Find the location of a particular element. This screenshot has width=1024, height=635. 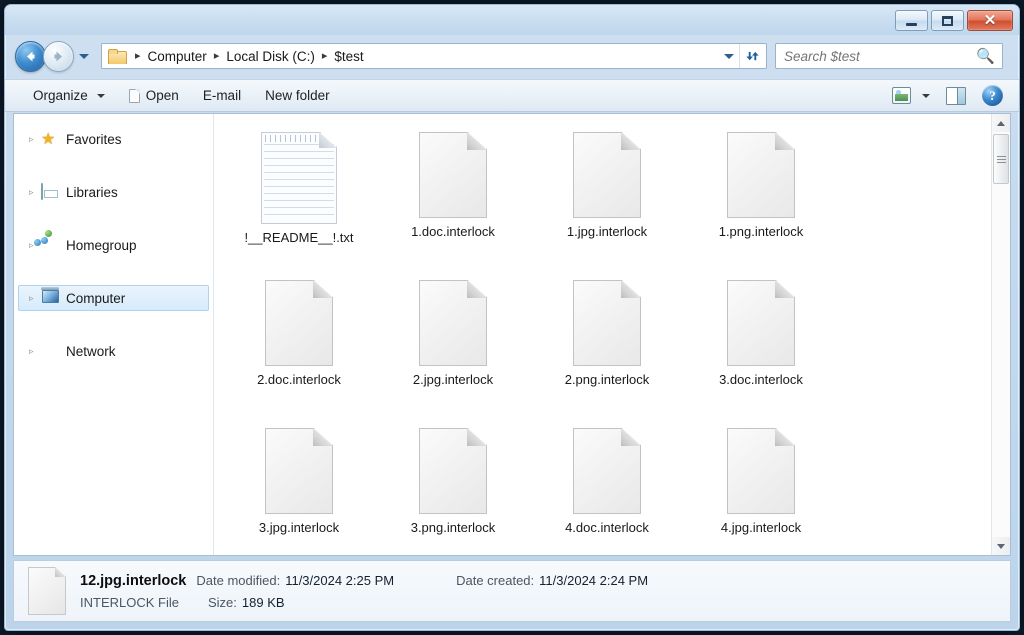

email-label: E-mail is located at coordinates (222, 95).